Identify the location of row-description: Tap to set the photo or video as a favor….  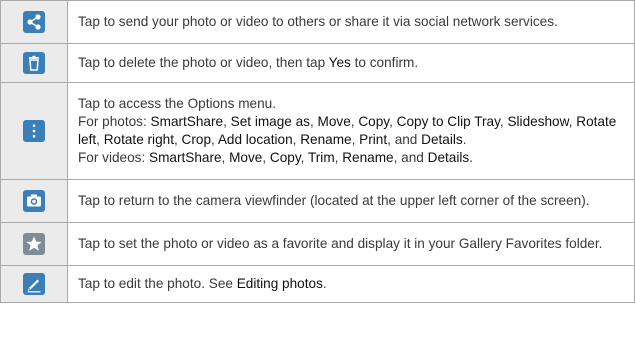
(351, 244).